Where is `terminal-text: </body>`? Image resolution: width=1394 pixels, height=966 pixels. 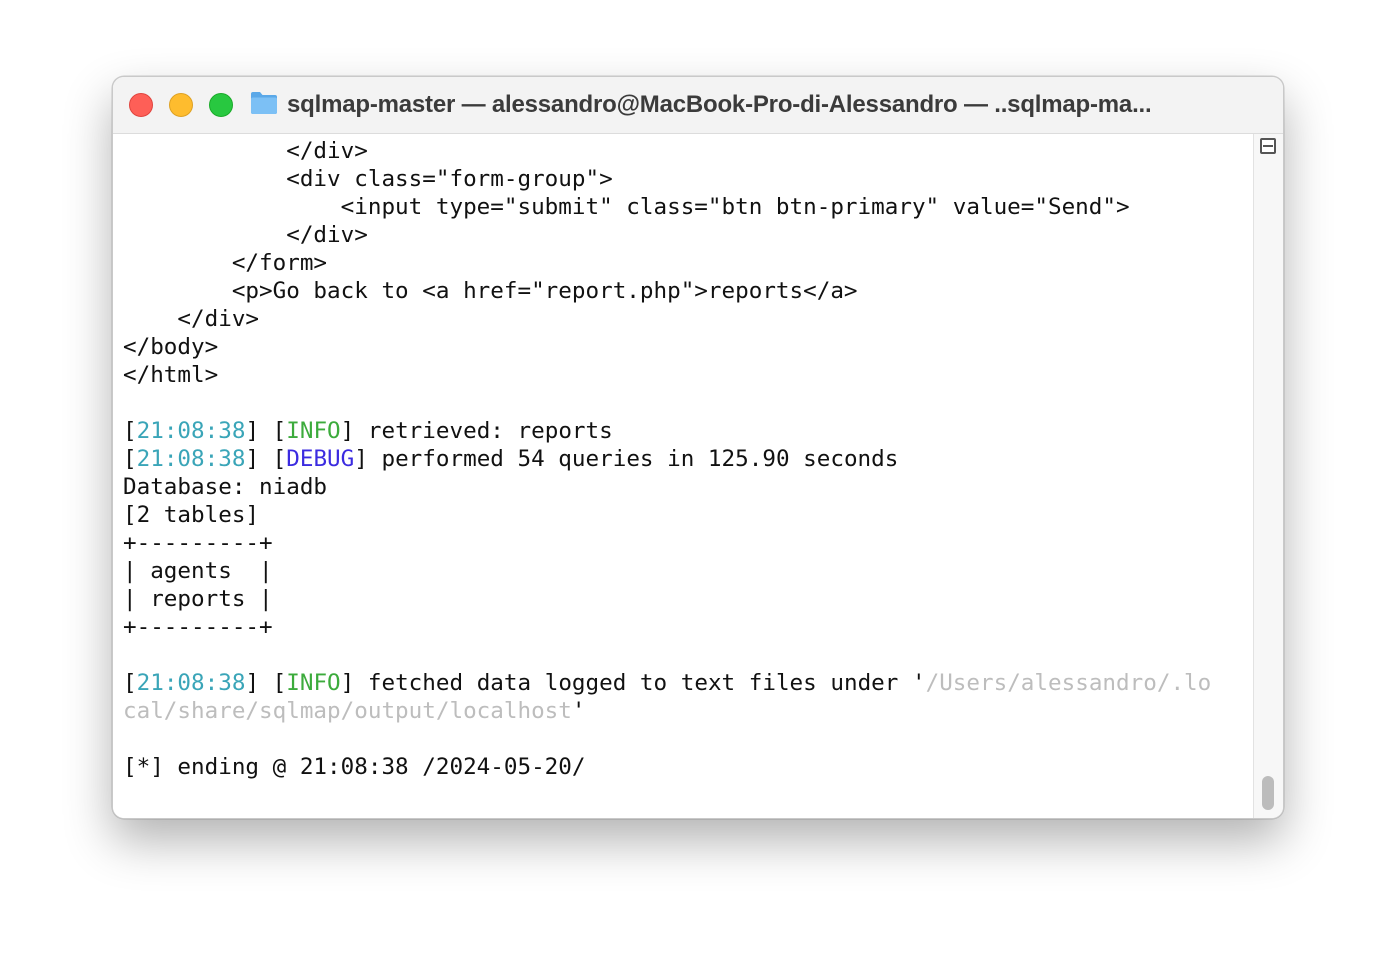 terminal-text: </body> is located at coordinates (171, 347).